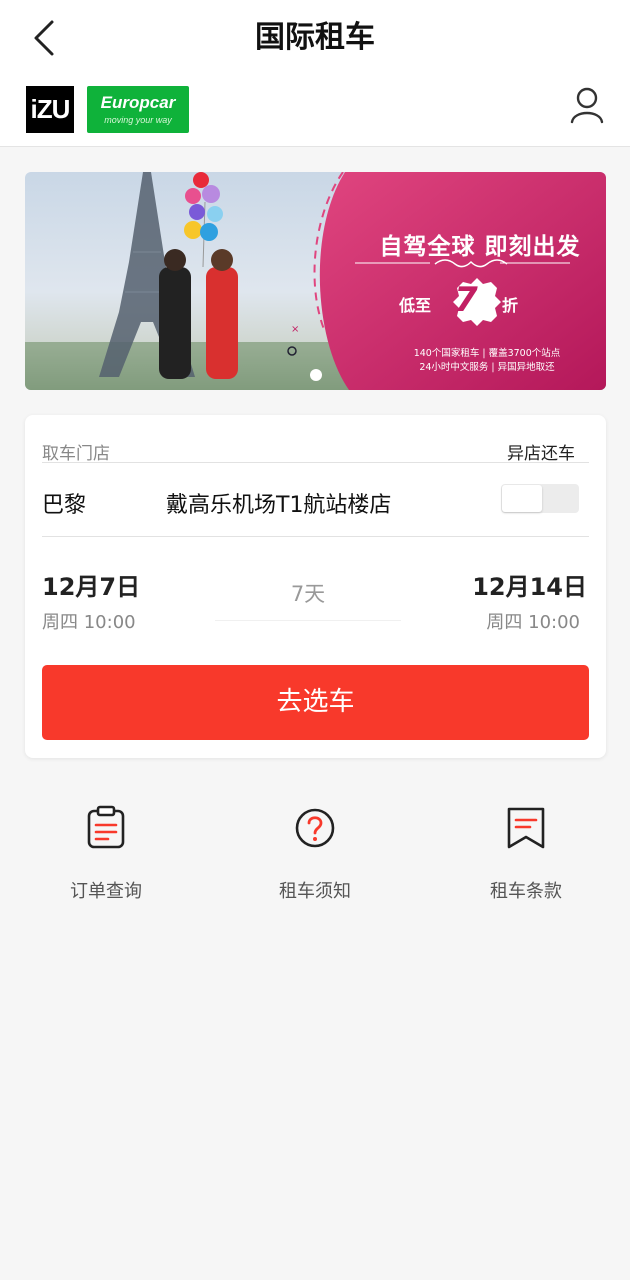  I want to click on pickup-city: 巴黎, so click(64, 503).